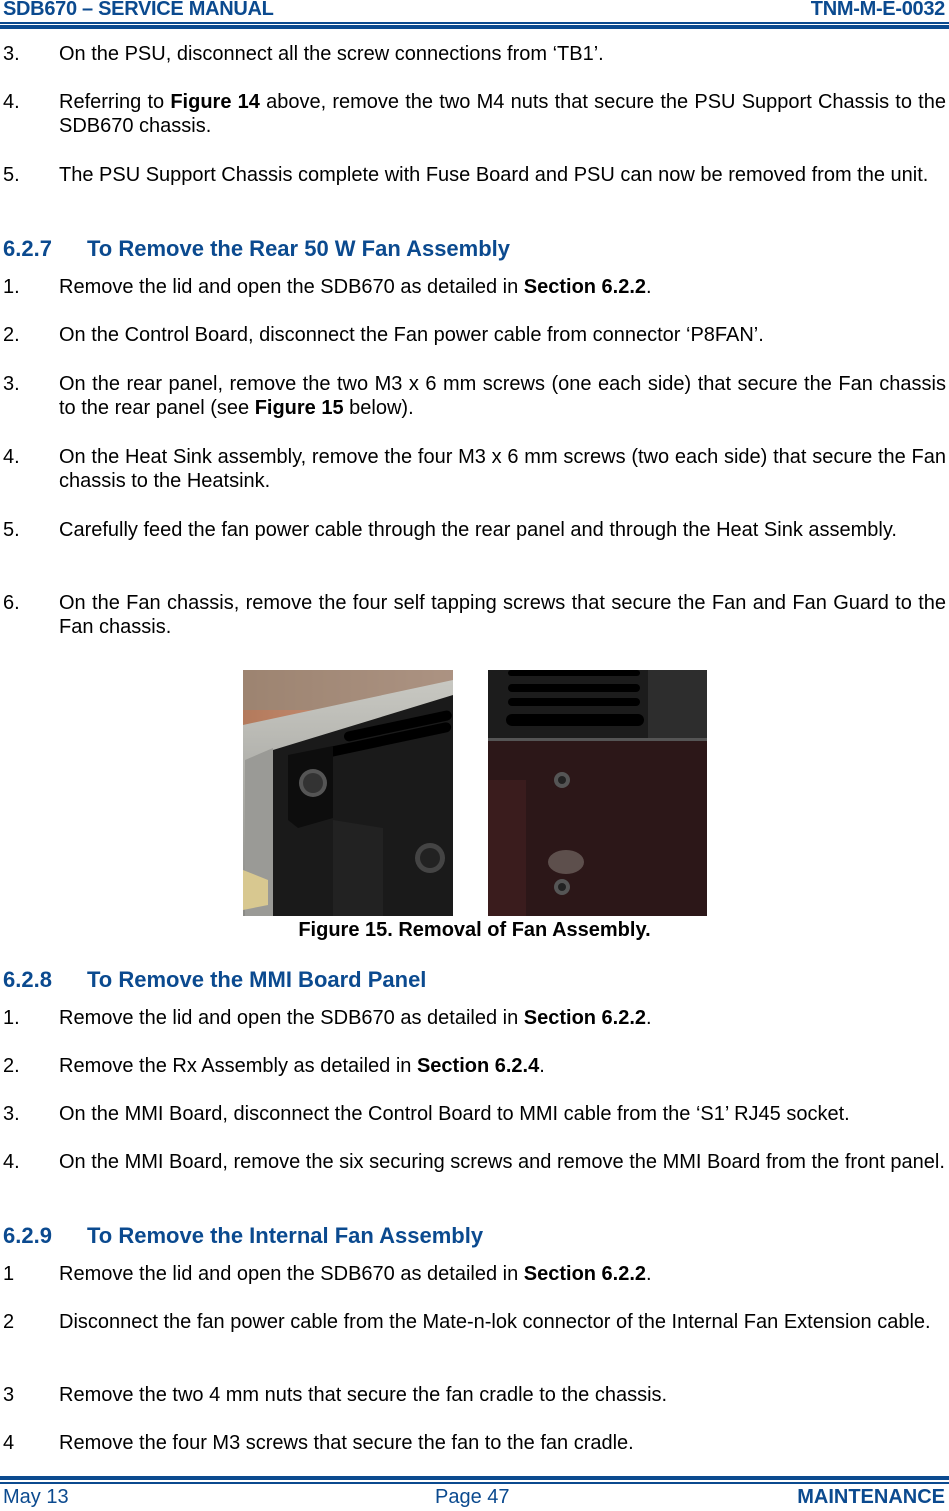 The height and width of the screenshot is (1511, 949). I want to click on section-number: 6.2.9, so click(27, 1235).